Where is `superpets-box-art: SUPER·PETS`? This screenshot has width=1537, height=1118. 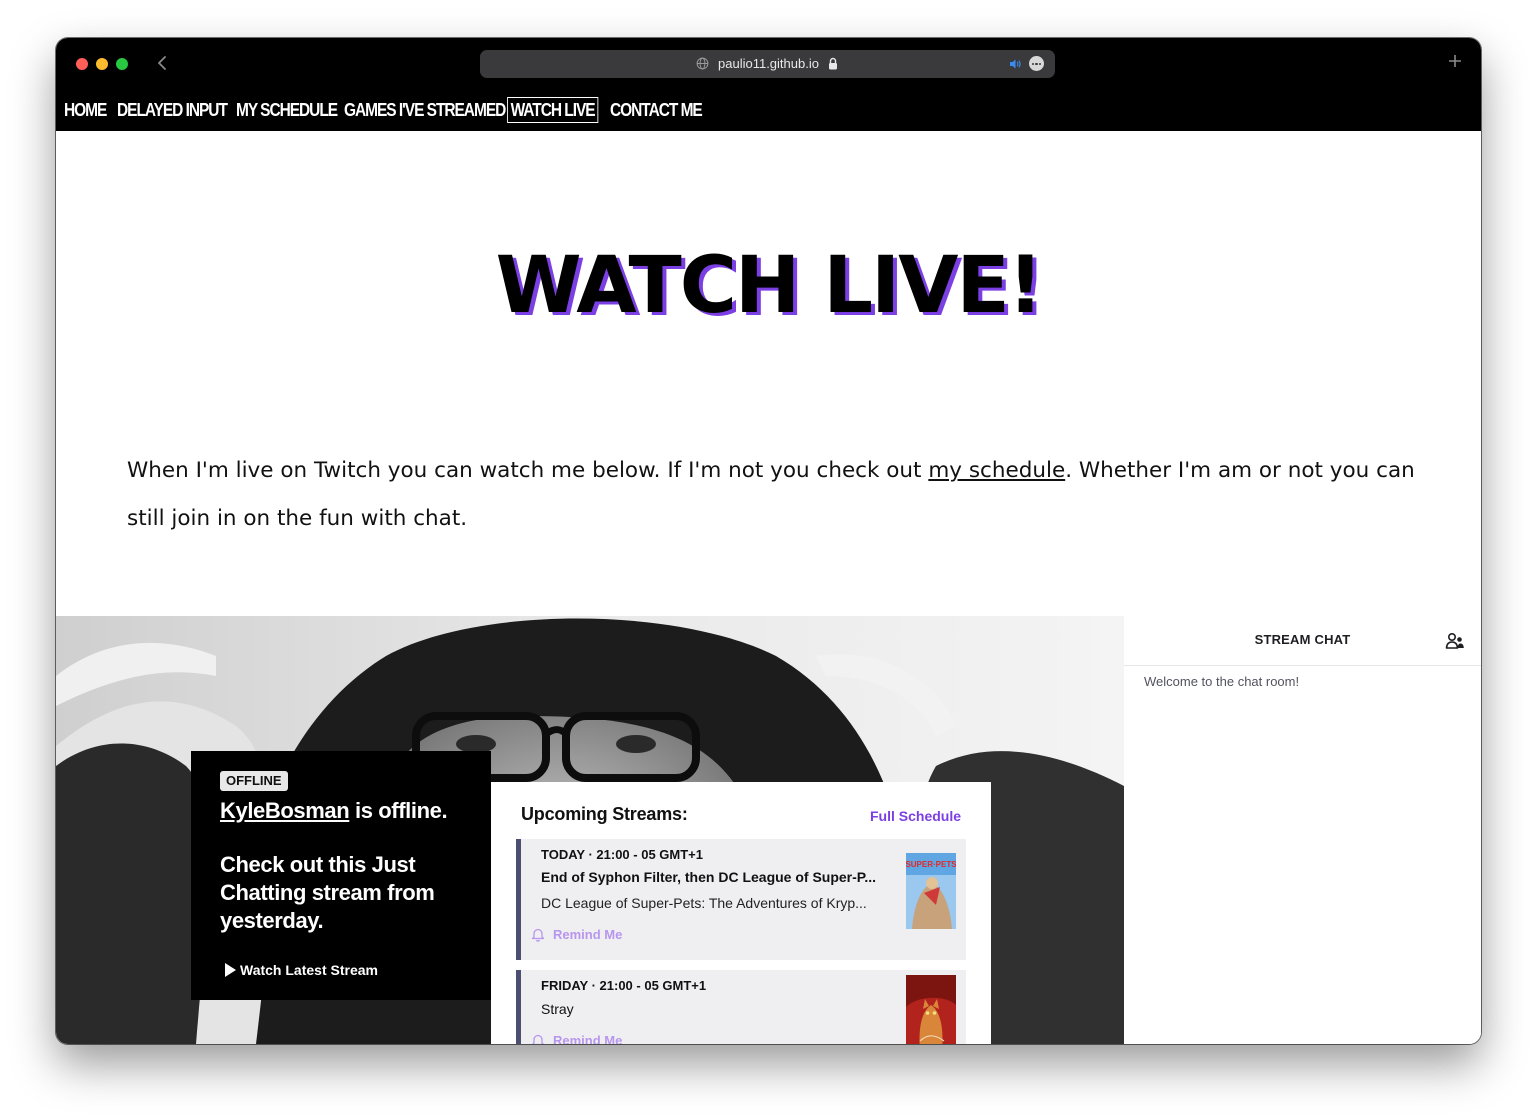 superpets-box-art: SUPER·PETS is located at coordinates (931, 891).